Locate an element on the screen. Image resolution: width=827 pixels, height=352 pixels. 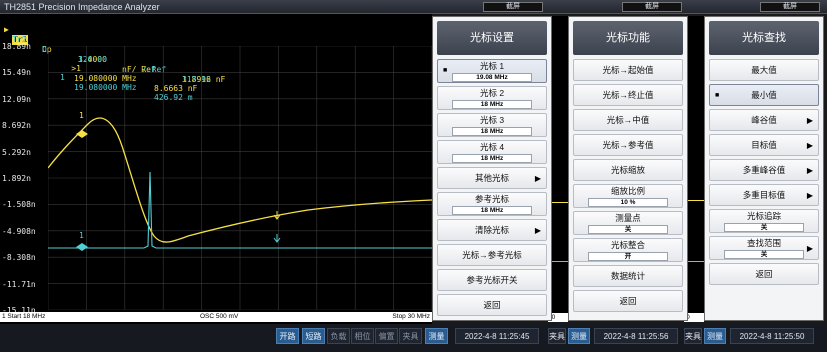
menu-item-label: 最大值 is located at coordinates (764, 70).